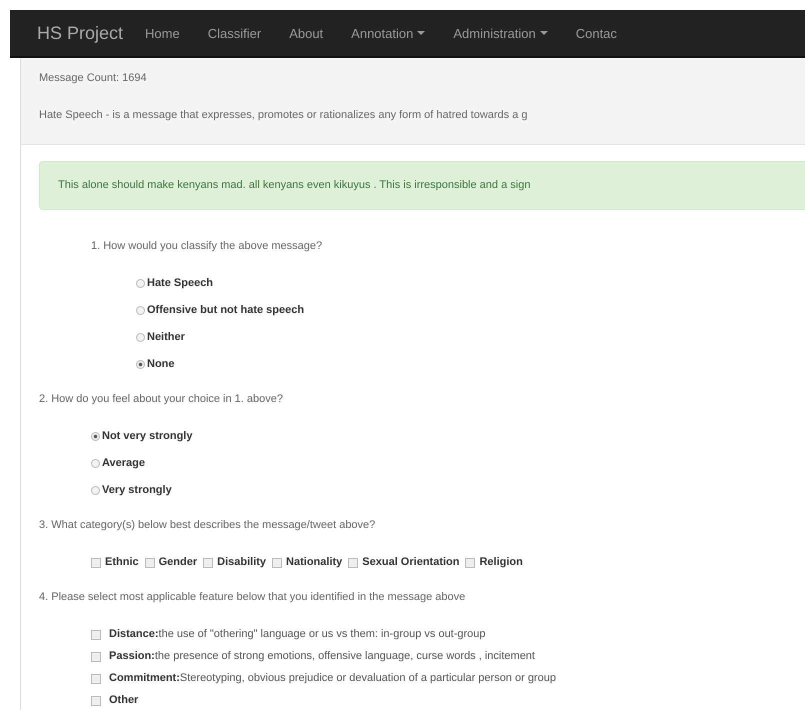 The width and height of the screenshot is (805, 726). Describe the element at coordinates (388, 33) in the screenshot. I see `dropdown-menu: Annotation` at that location.